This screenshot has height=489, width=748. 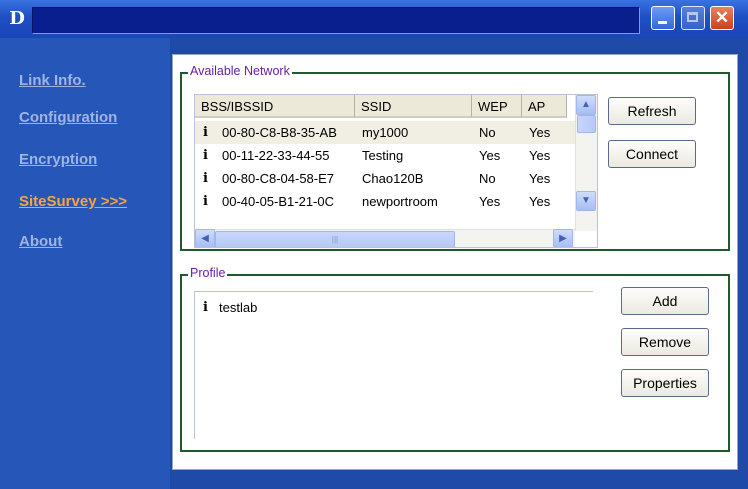 I want to click on profile-list-item: i testlab, so click(x=385, y=307).